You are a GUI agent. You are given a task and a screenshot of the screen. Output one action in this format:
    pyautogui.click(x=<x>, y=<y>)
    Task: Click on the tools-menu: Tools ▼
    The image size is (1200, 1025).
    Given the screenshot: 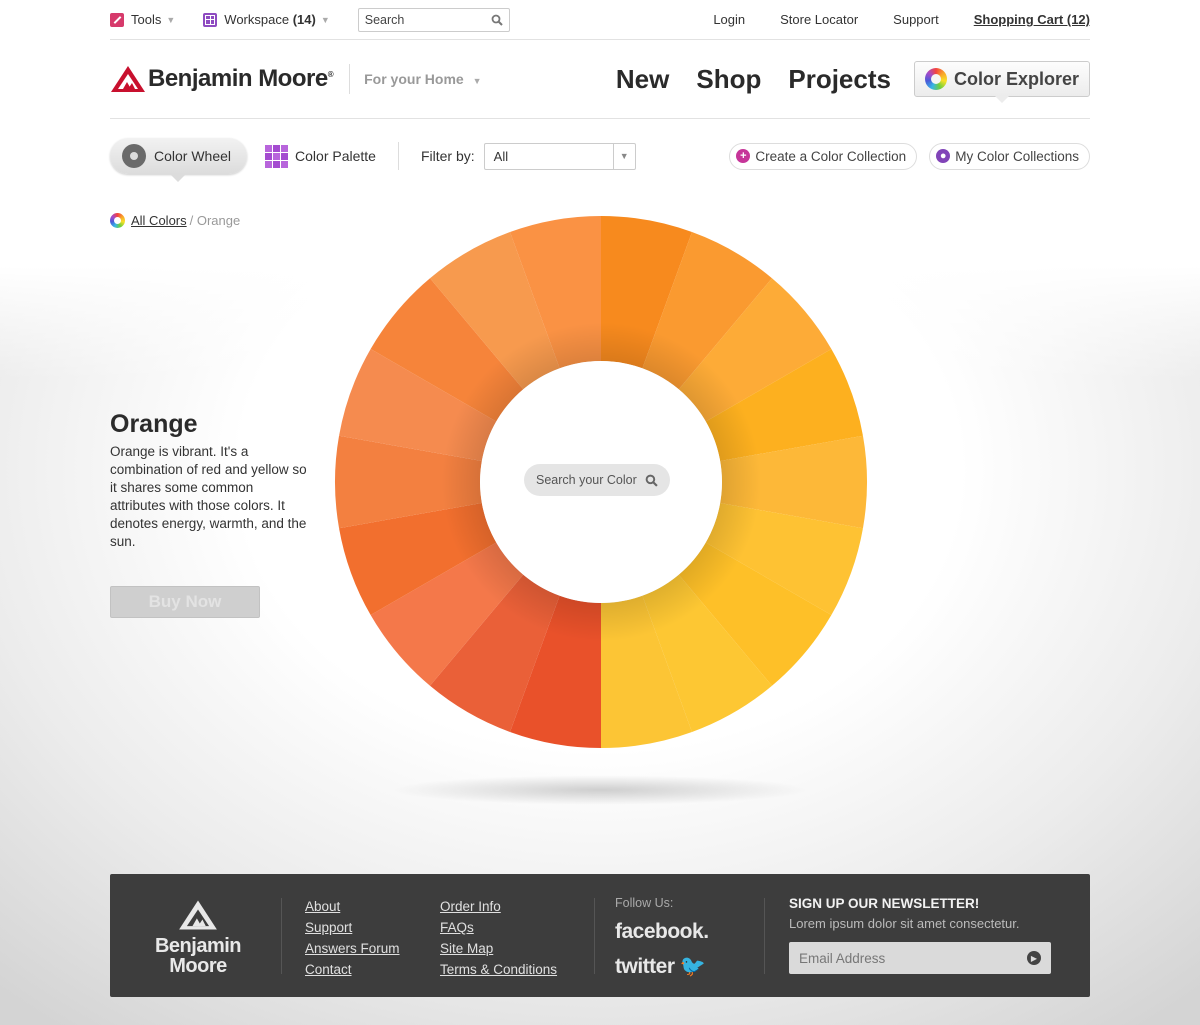 What is the action you would take?
    pyautogui.click(x=142, y=19)
    